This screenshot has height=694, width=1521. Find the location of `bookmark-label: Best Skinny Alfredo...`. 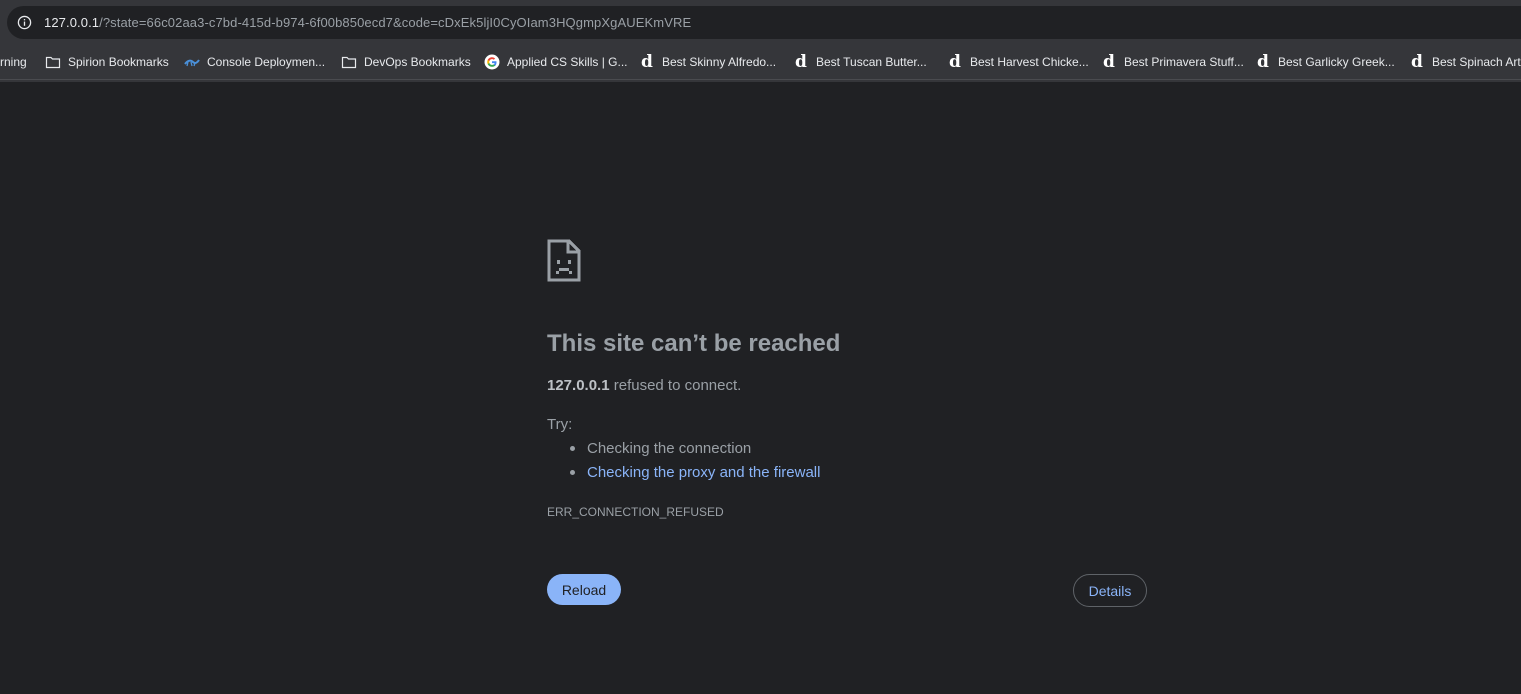

bookmark-label: Best Skinny Alfredo... is located at coordinates (719, 62).